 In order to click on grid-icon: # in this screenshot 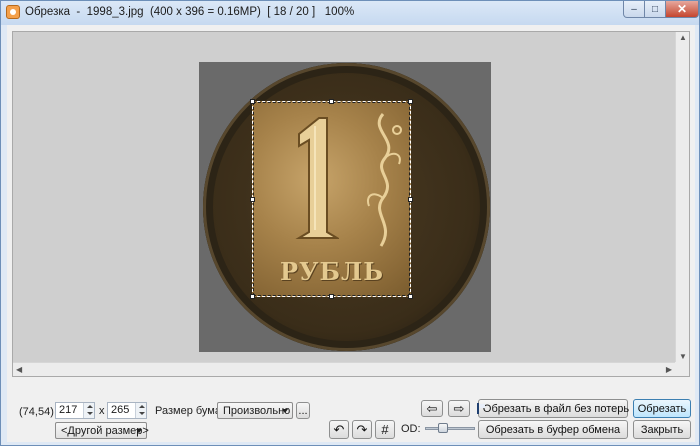, I will do `click(385, 429)`.